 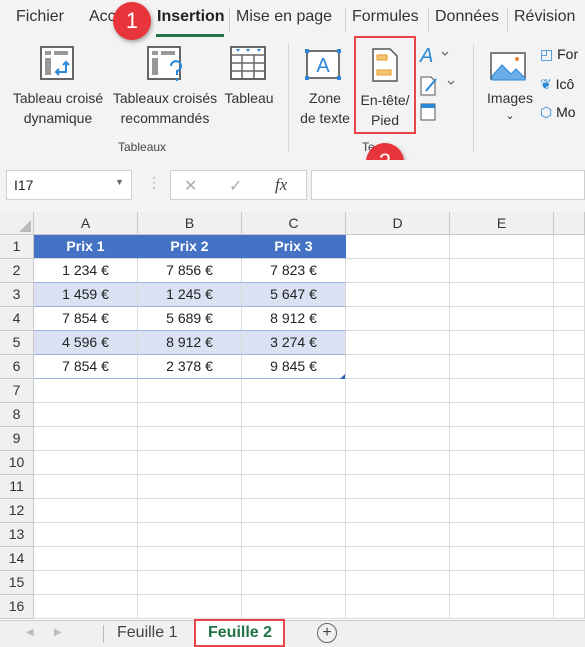 I want to click on row-header-15: 15, so click(x=17, y=583).